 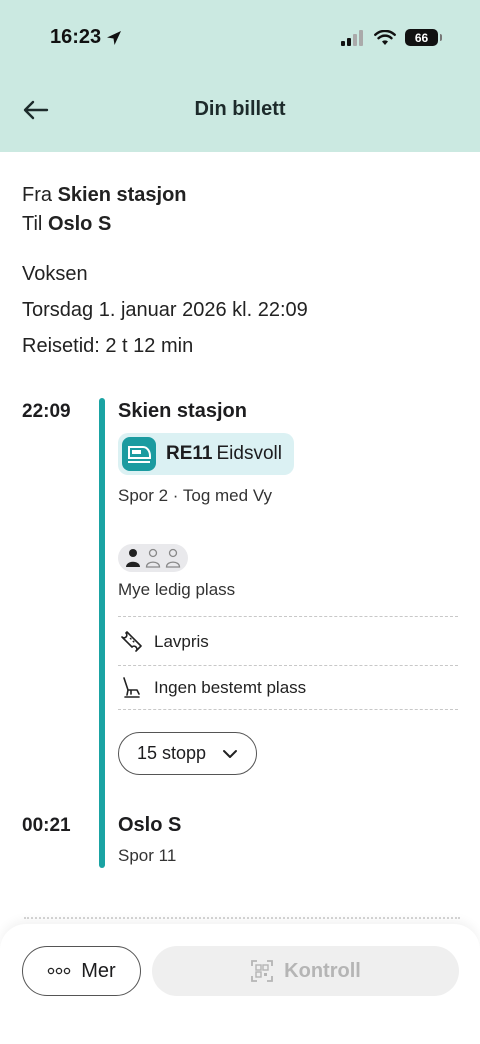 I want to click on dots-icon, so click(x=59, y=971).